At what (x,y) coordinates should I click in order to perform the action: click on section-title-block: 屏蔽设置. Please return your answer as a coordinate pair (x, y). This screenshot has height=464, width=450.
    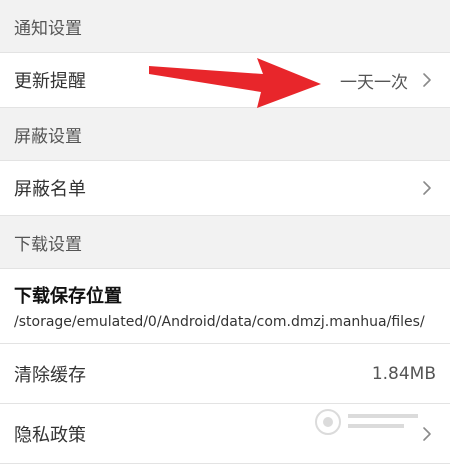
    Looking at the image, I should click on (48, 136).